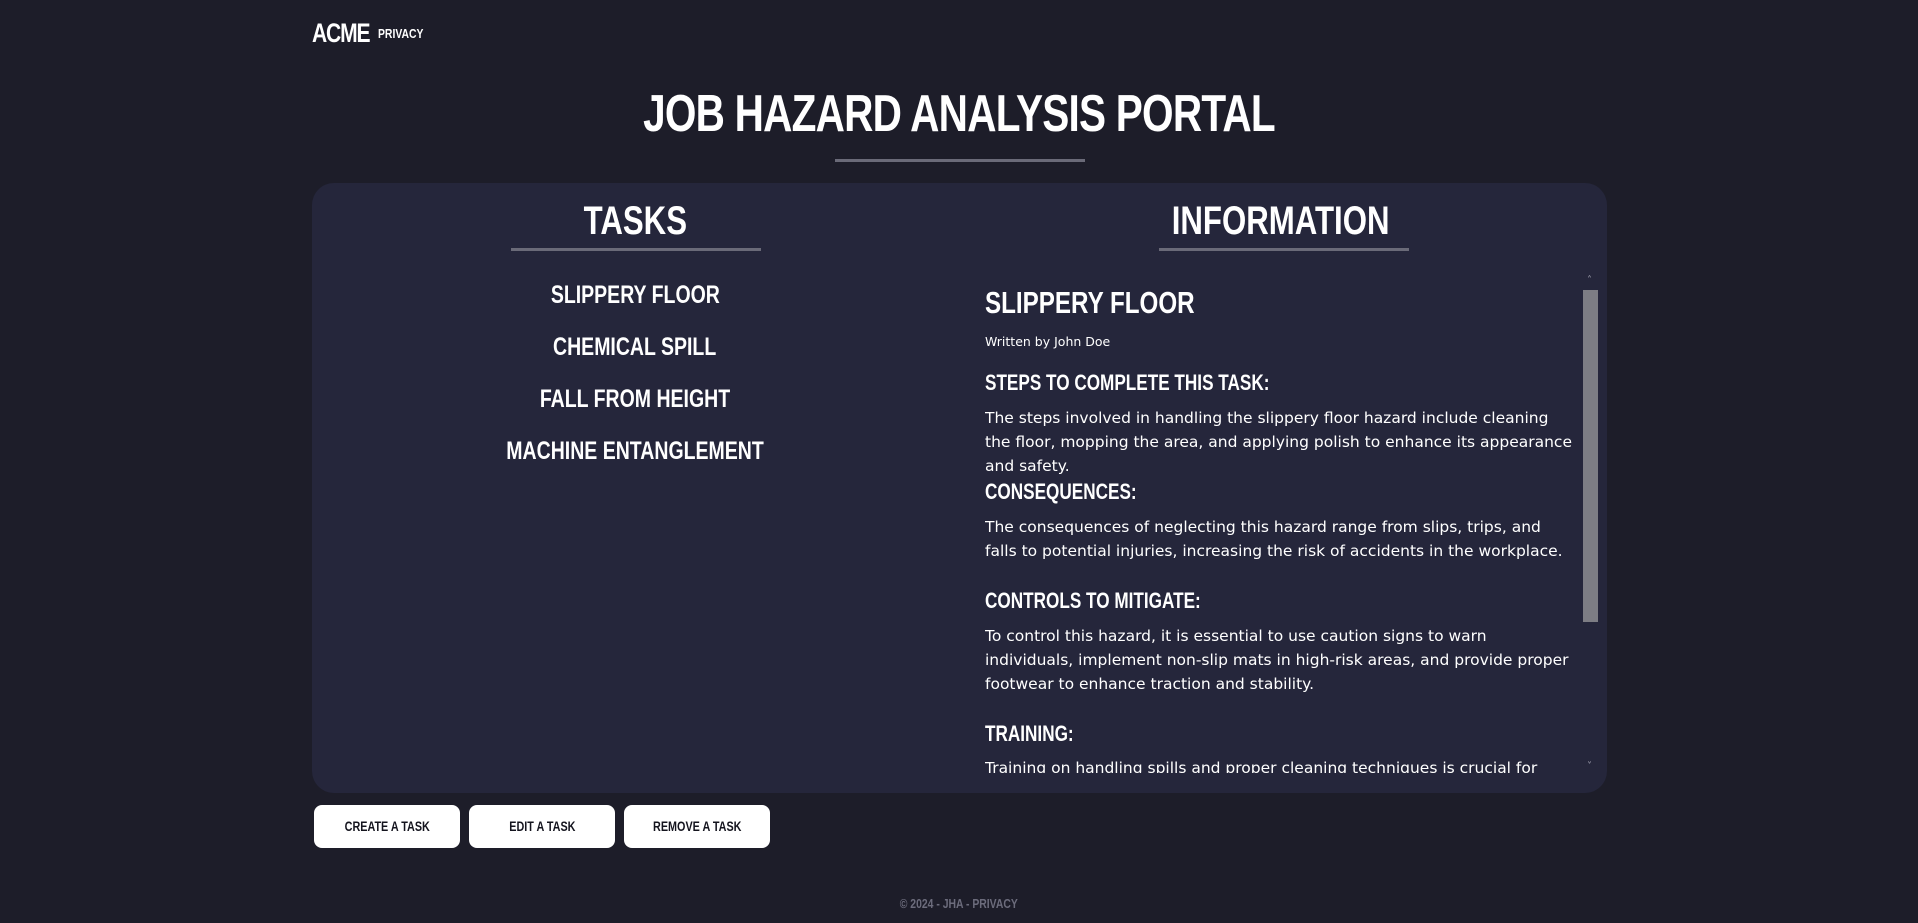 The width and height of the screenshot is (1918, 923). What do you see at coordinates (960, 160) in the screenshot?
I see `title-divider` at bounding box center [960, 160].